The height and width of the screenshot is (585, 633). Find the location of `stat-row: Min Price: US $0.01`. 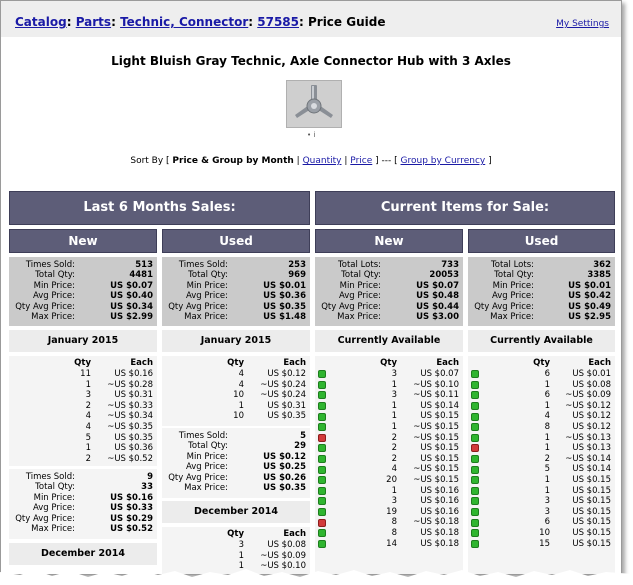

stat-row: Min Price: US $0.01 is located at coordinates (236, 286).